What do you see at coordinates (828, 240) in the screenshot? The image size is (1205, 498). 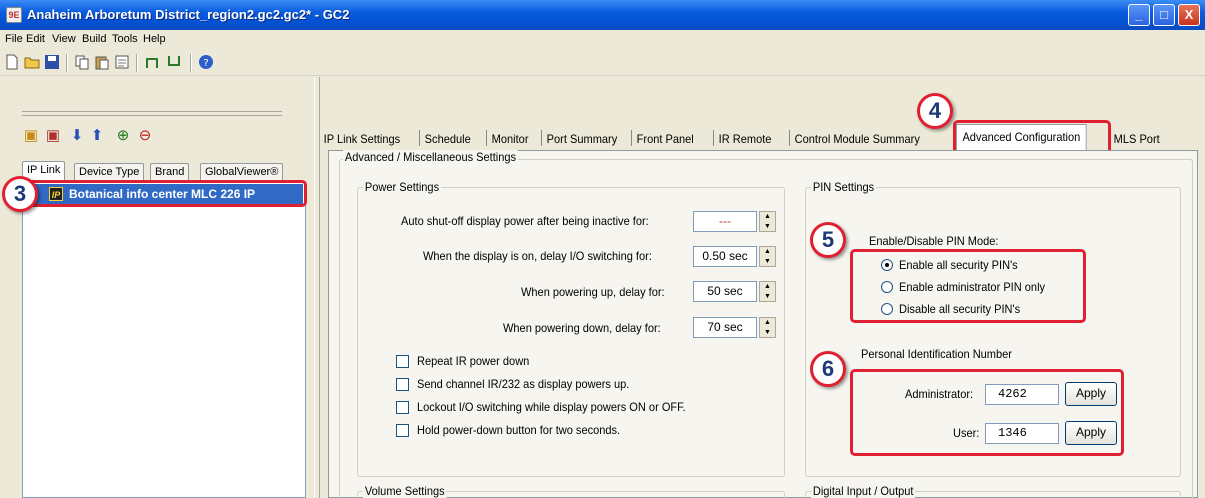 I see `callout-5: 5` at bounding box center [828, 240].